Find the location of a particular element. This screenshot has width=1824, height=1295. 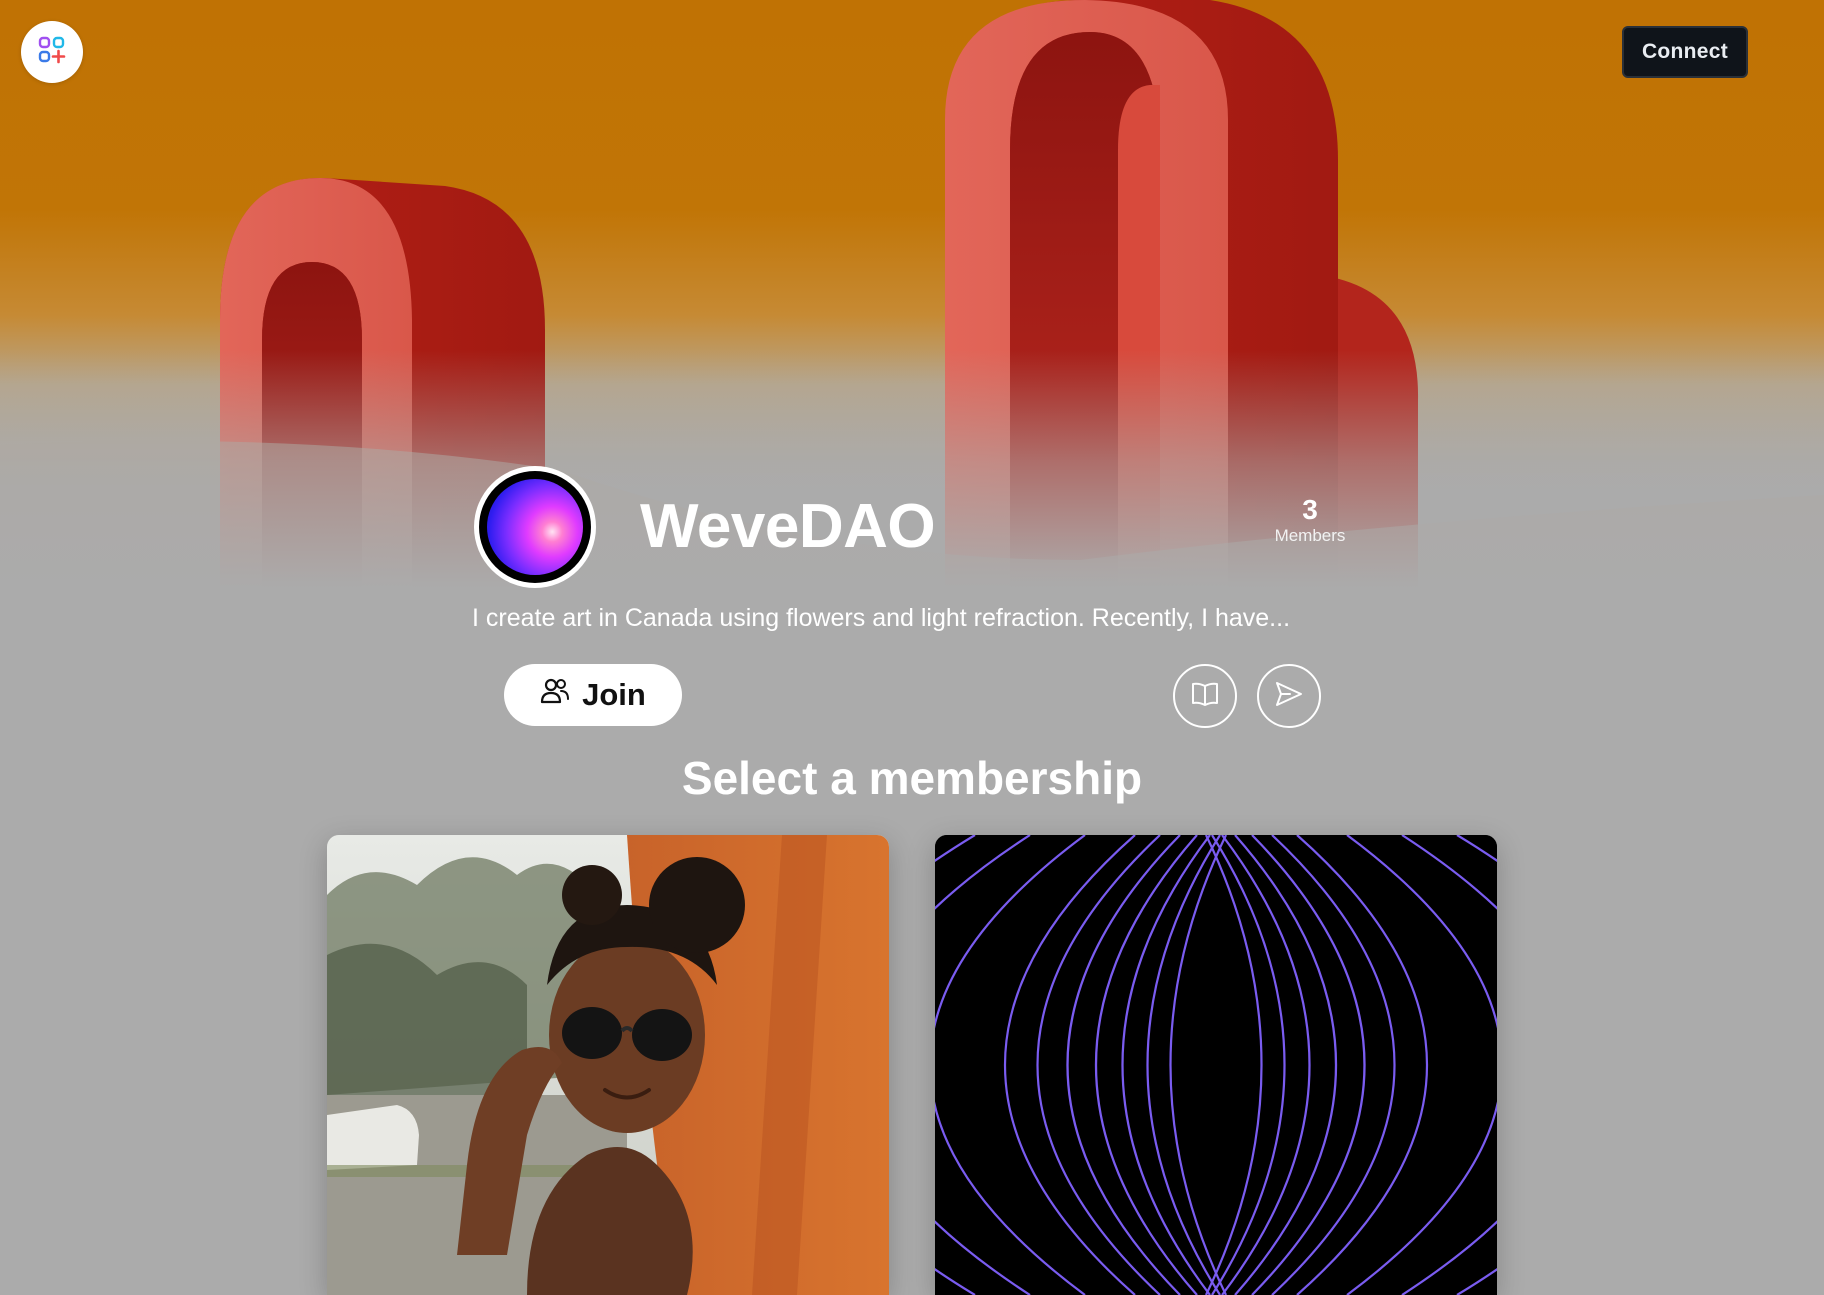

connect-wallet-button: Connect is located at coordinates (1685, 52).